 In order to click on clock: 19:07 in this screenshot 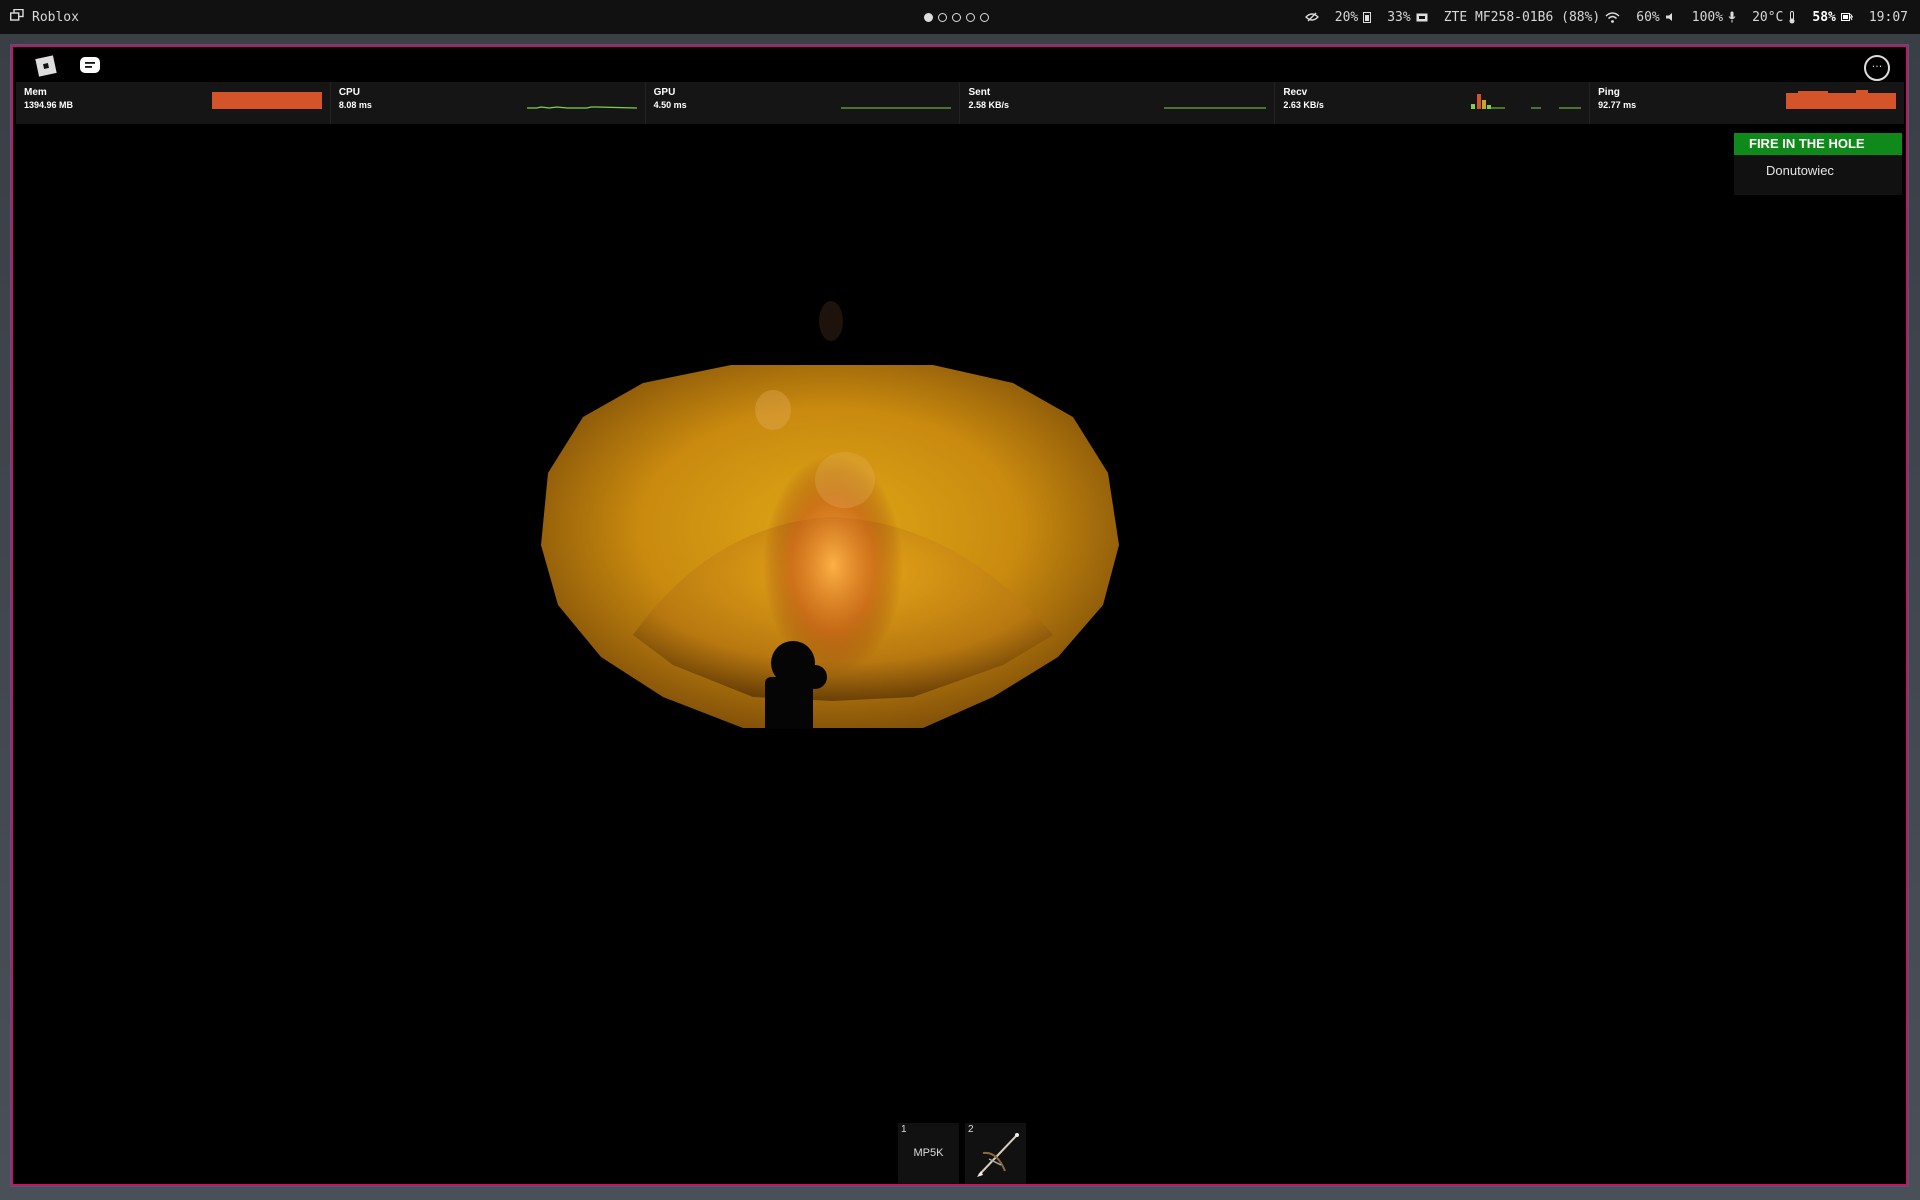, I will do `click(1888, 17)`.